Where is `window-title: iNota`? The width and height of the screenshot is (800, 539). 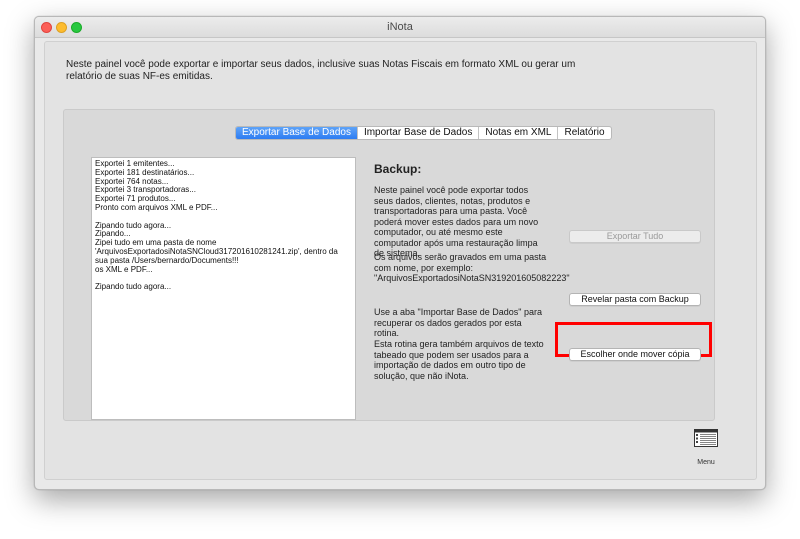 window-title: iNota is located at coordinates (400, 27).